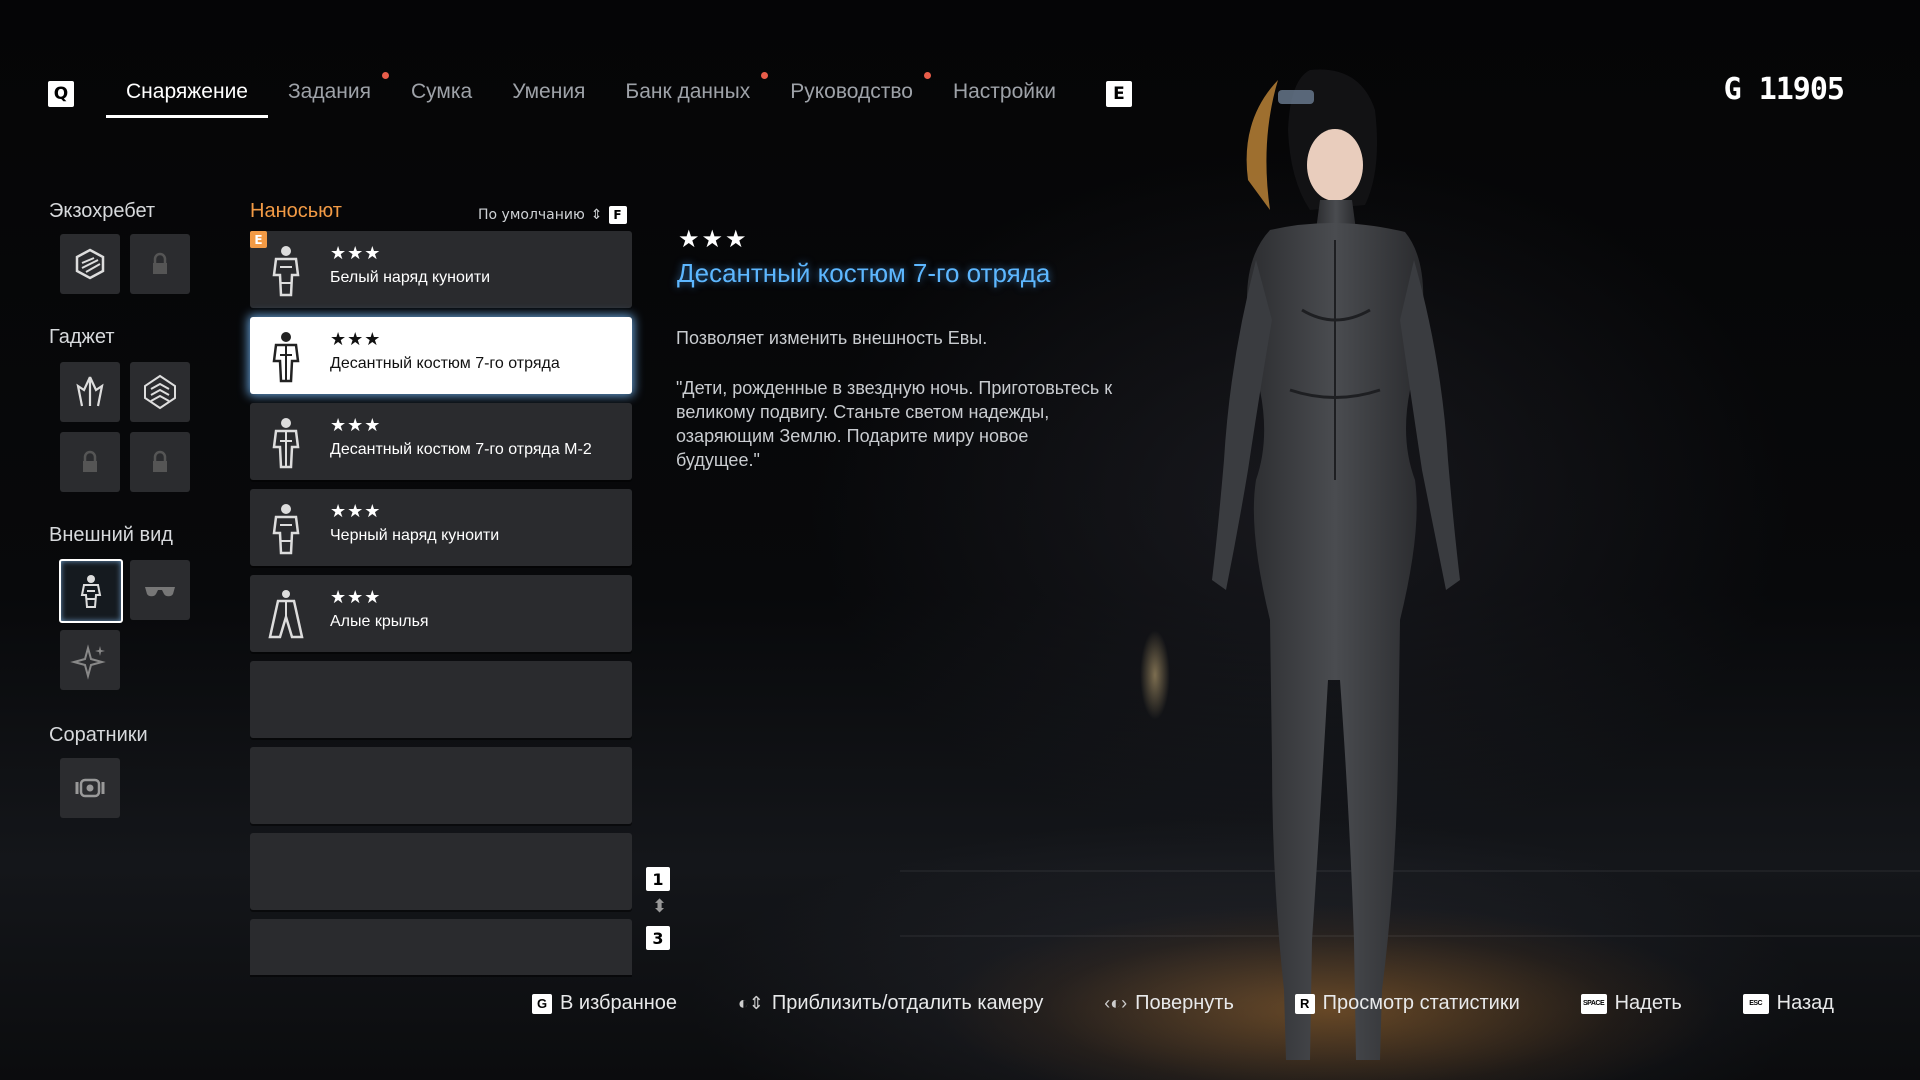 Image resolution: width=1920 pixels, height=1080 pixels. I want to click on item-name: Черный наряд куноити, so click(415, 535).